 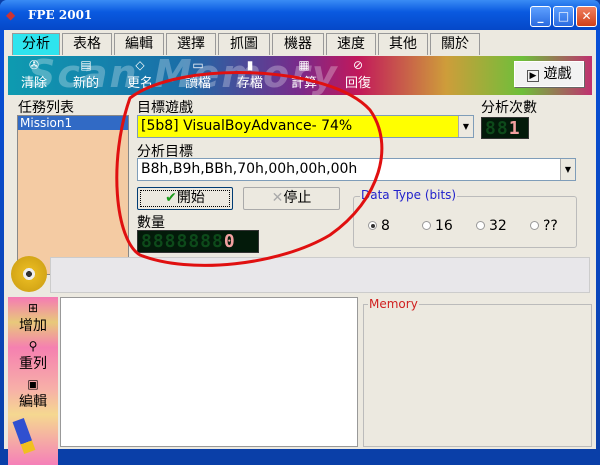 I want to click on start-button: ✔開始, so click(x=185, y=198).